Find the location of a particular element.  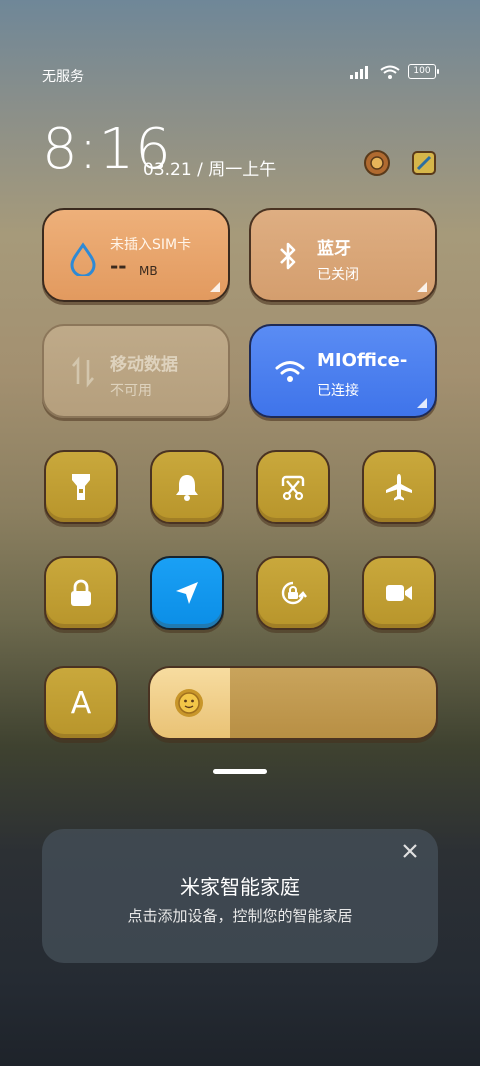

sun-face-icon is located at coordinates (189, 703).